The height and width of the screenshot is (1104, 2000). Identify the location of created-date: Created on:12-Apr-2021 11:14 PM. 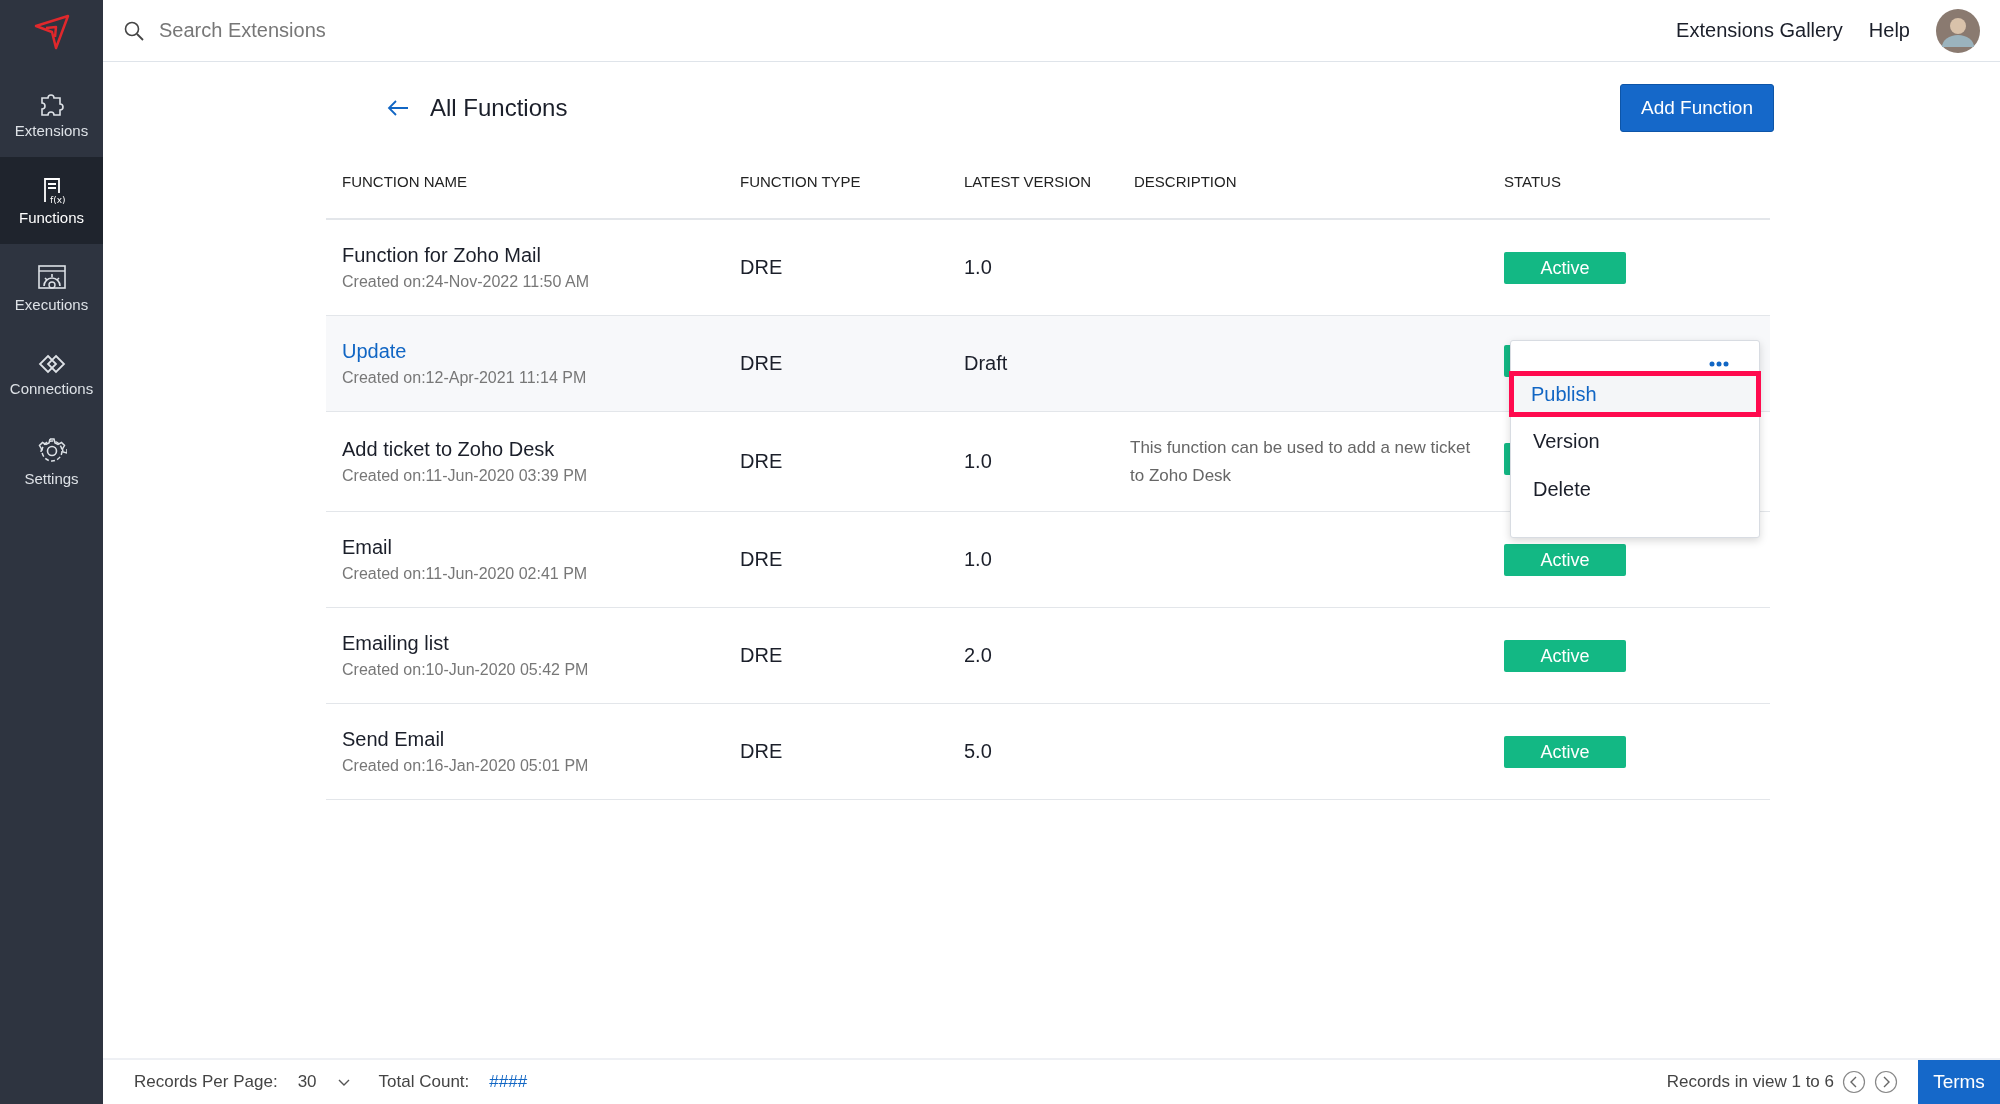
(465, 378).